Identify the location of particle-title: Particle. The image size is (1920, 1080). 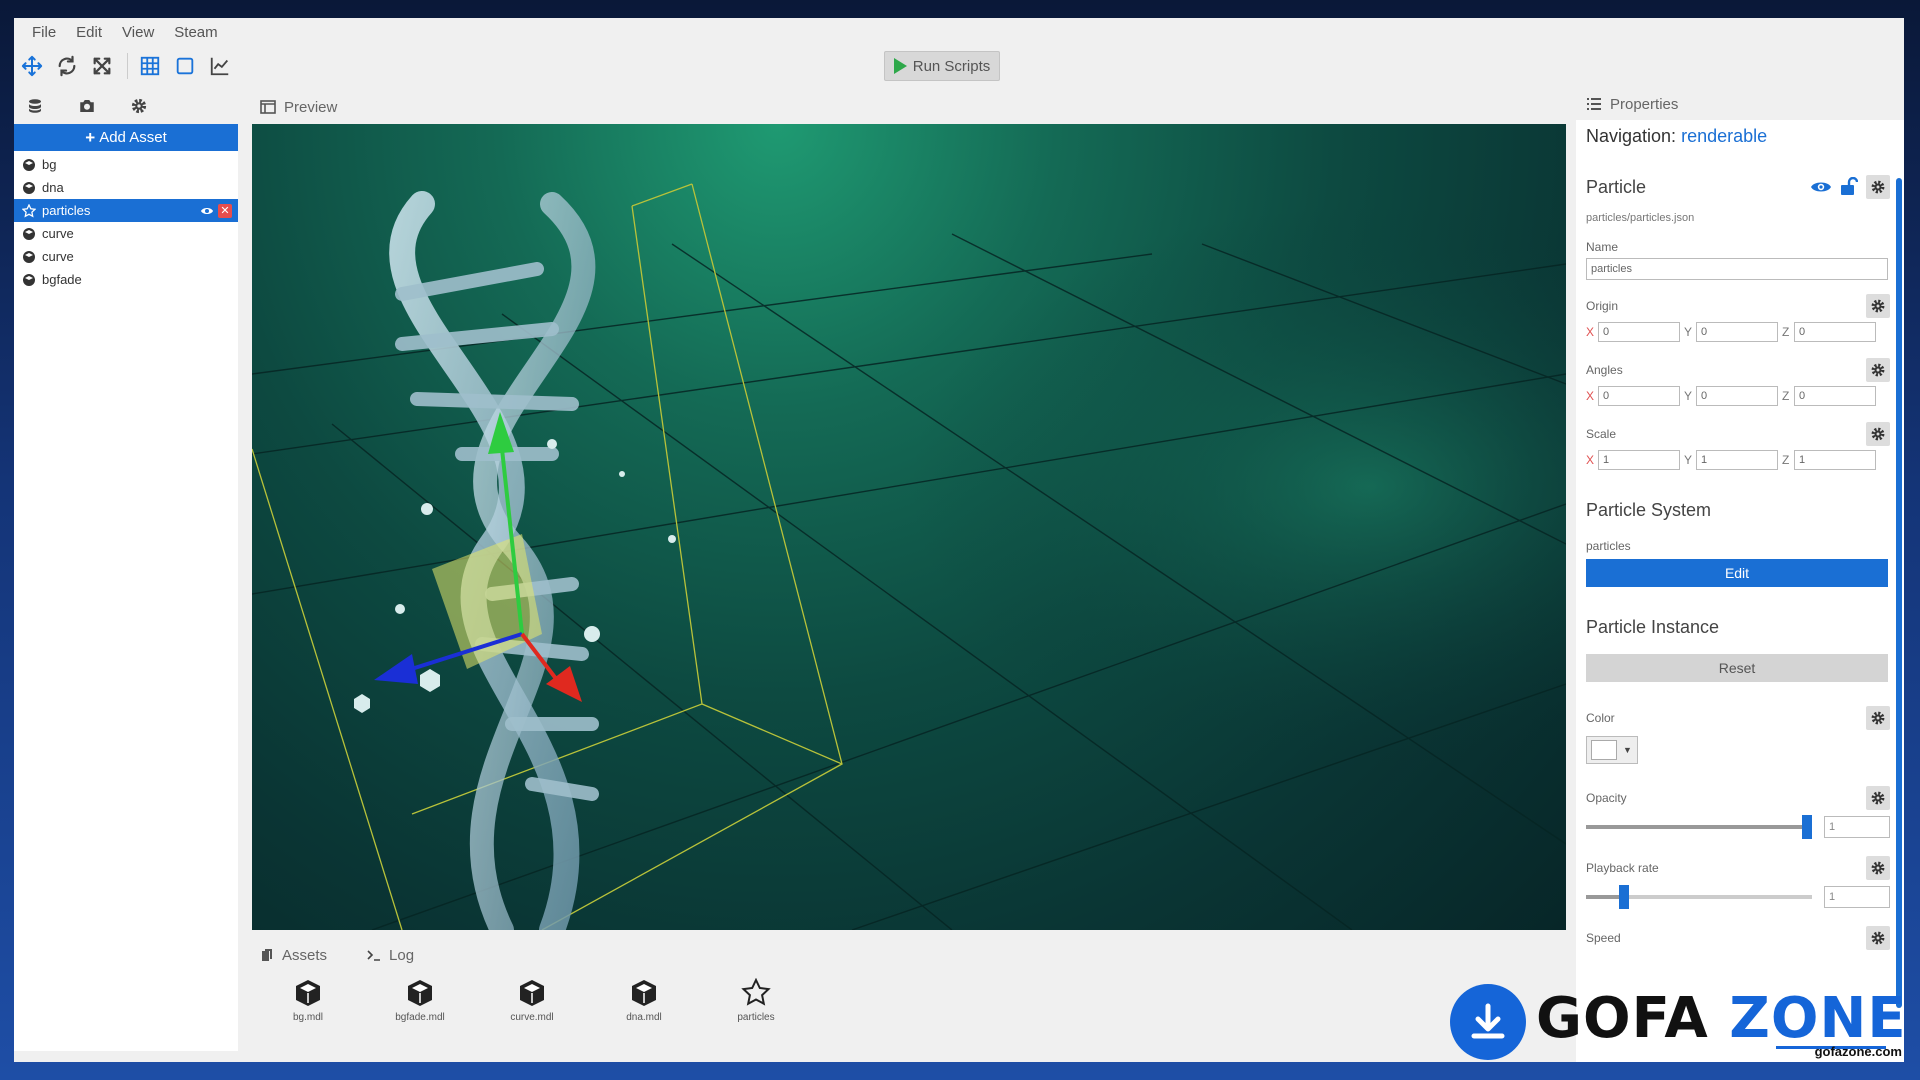
(1616, 186).